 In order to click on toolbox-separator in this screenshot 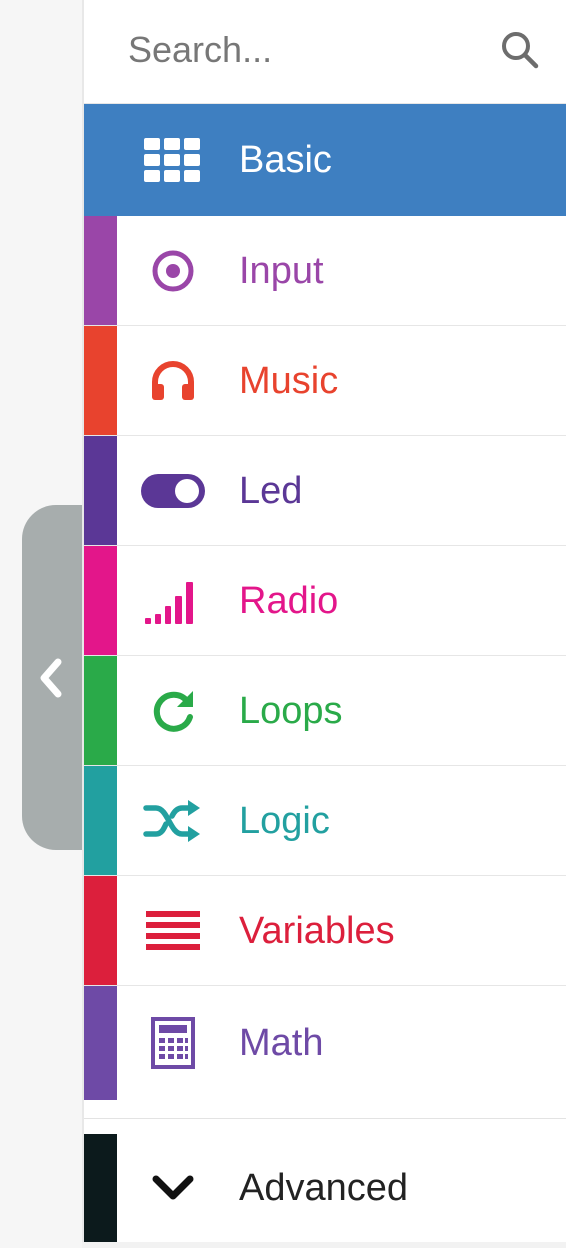, I will do `click(325, 1117)`.